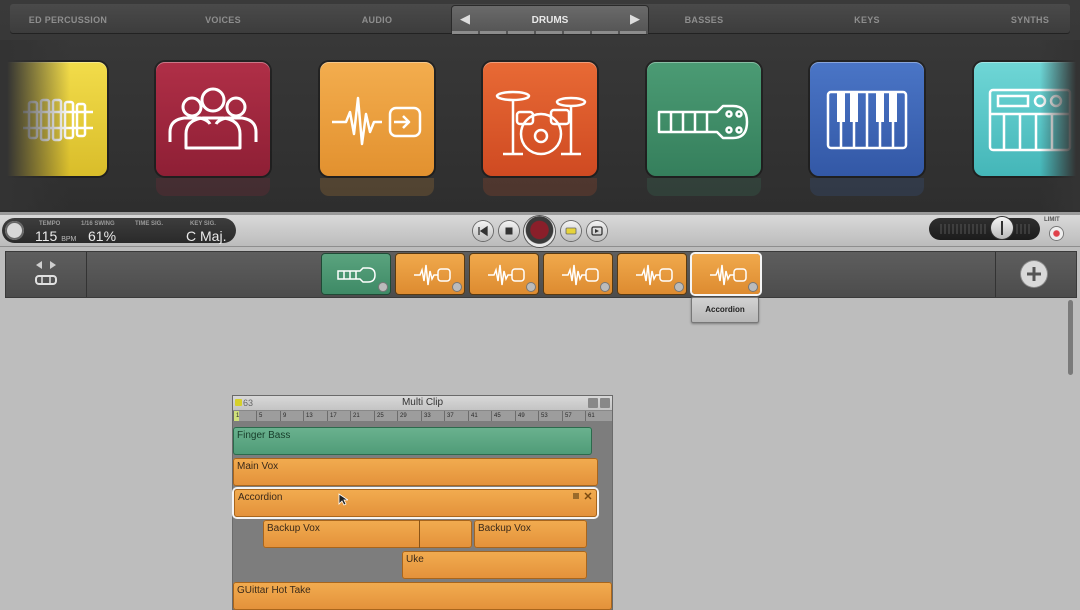 Image resolution: width=1080 pixels, height=610 pixels. I want to click on triangle-right-icon: ▶, so click(635, 19).